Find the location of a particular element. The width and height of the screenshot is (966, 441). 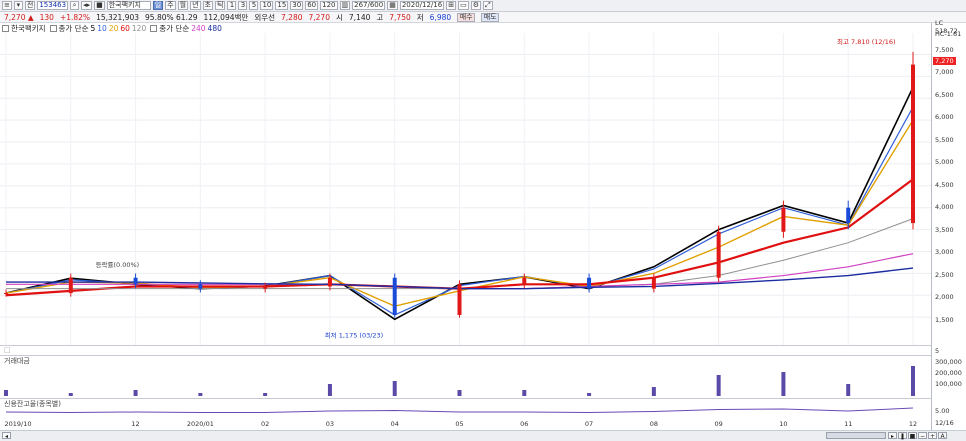

vol-tick-200000: 200,000 is located at coordinates (948, 373).